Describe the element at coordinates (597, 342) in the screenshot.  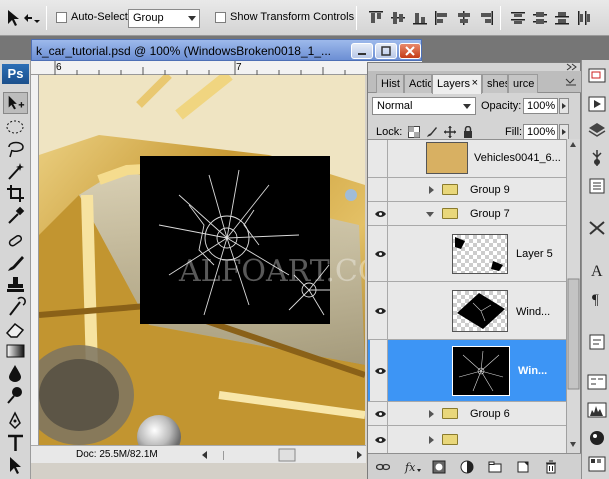
I see `notes-icon` at that location.